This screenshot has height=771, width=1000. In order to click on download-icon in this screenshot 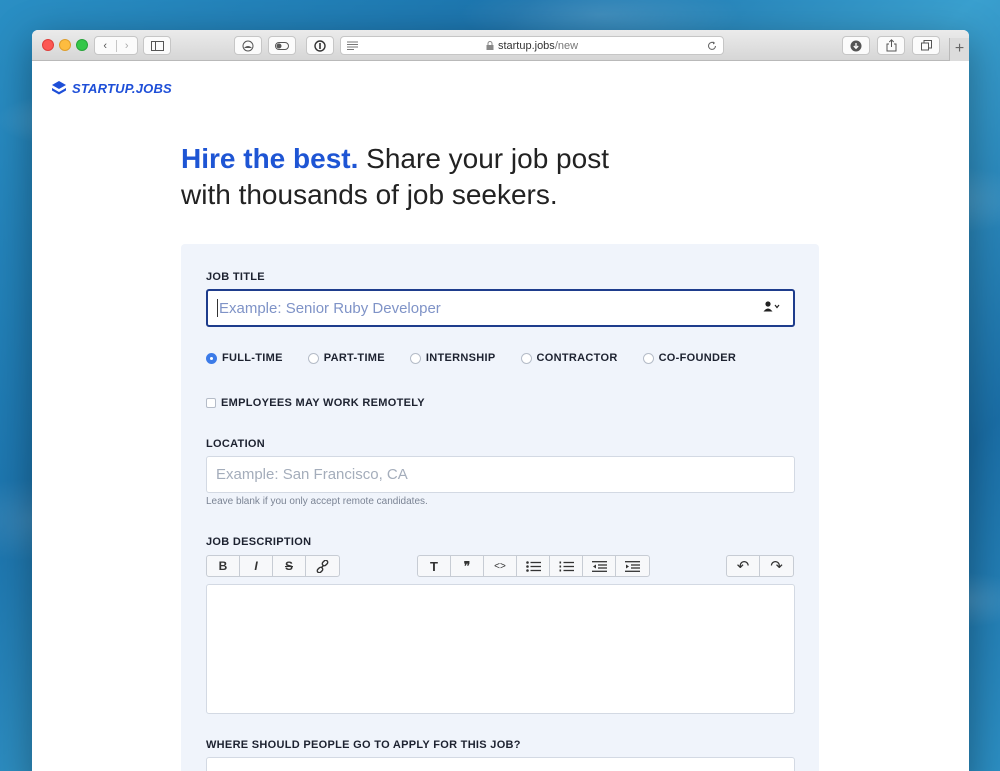, I will do `click(856, 45)`.